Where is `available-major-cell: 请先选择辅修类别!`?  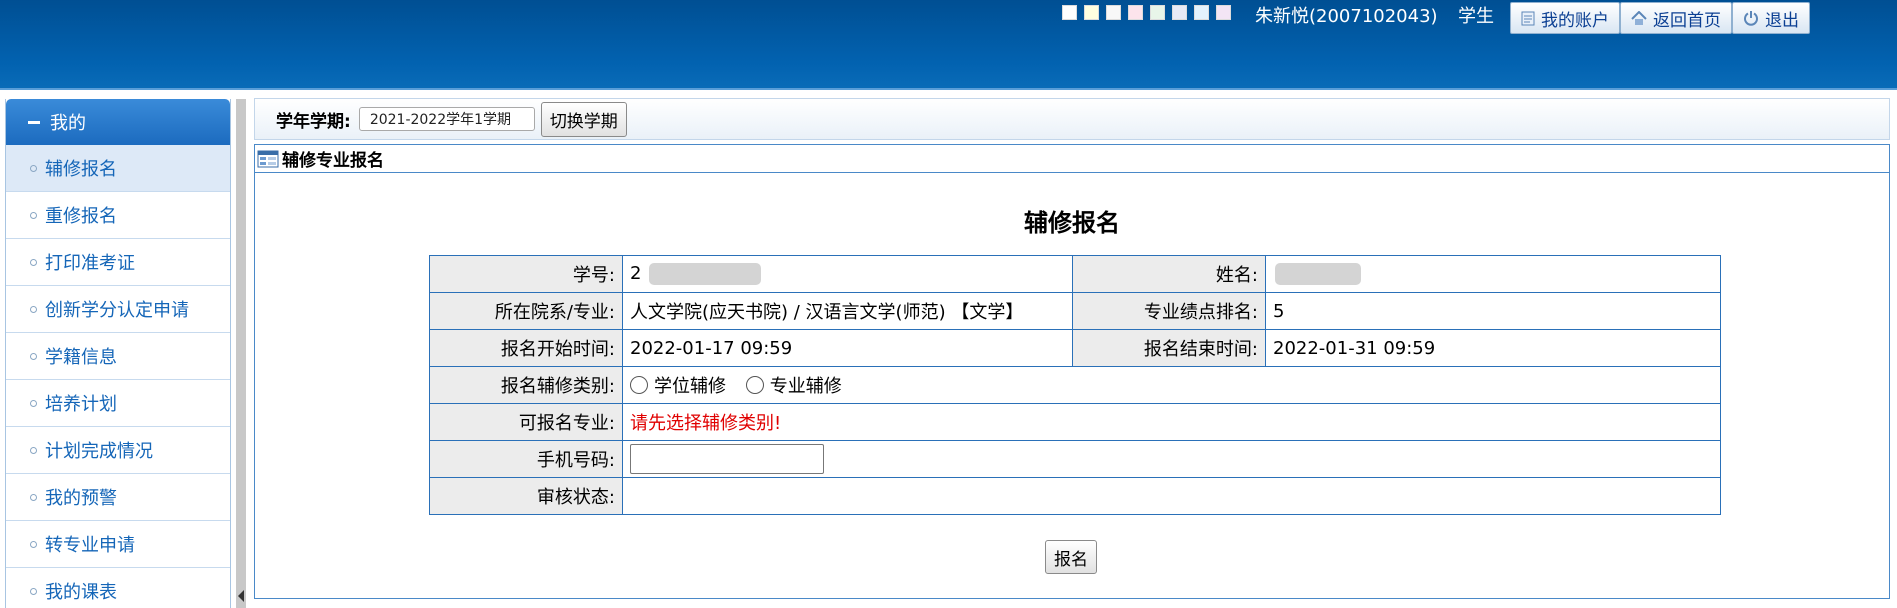
available-major-cell: 请先选择辅修类别! is located at coordinates (1171, 422).